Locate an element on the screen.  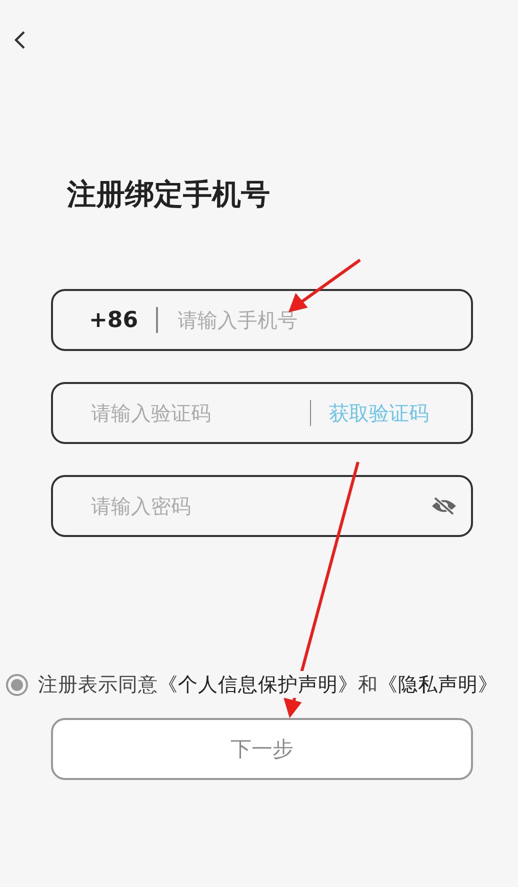
agreement-link: 《个人信息保护声明》 is located at coordinates (258, 684).